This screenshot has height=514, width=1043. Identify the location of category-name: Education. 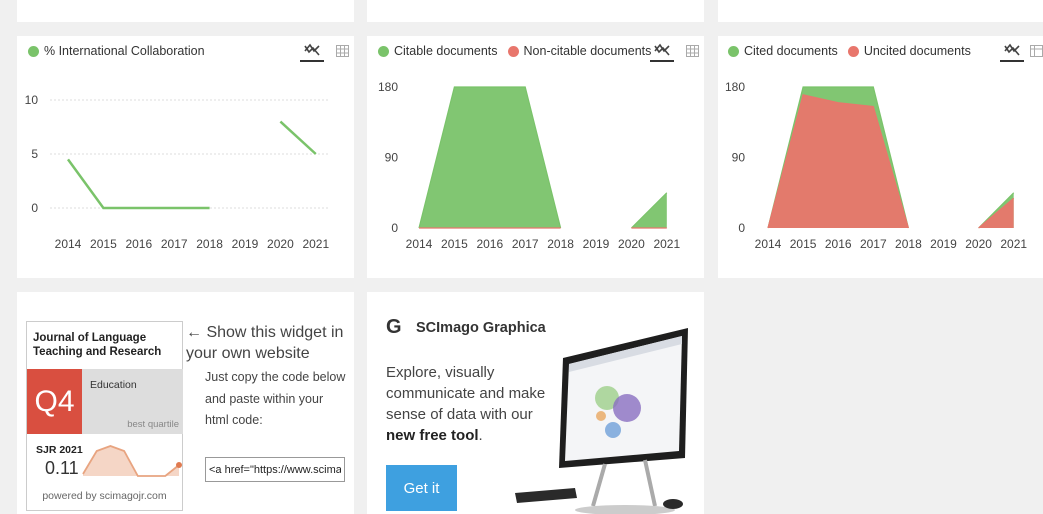
(113, 385).